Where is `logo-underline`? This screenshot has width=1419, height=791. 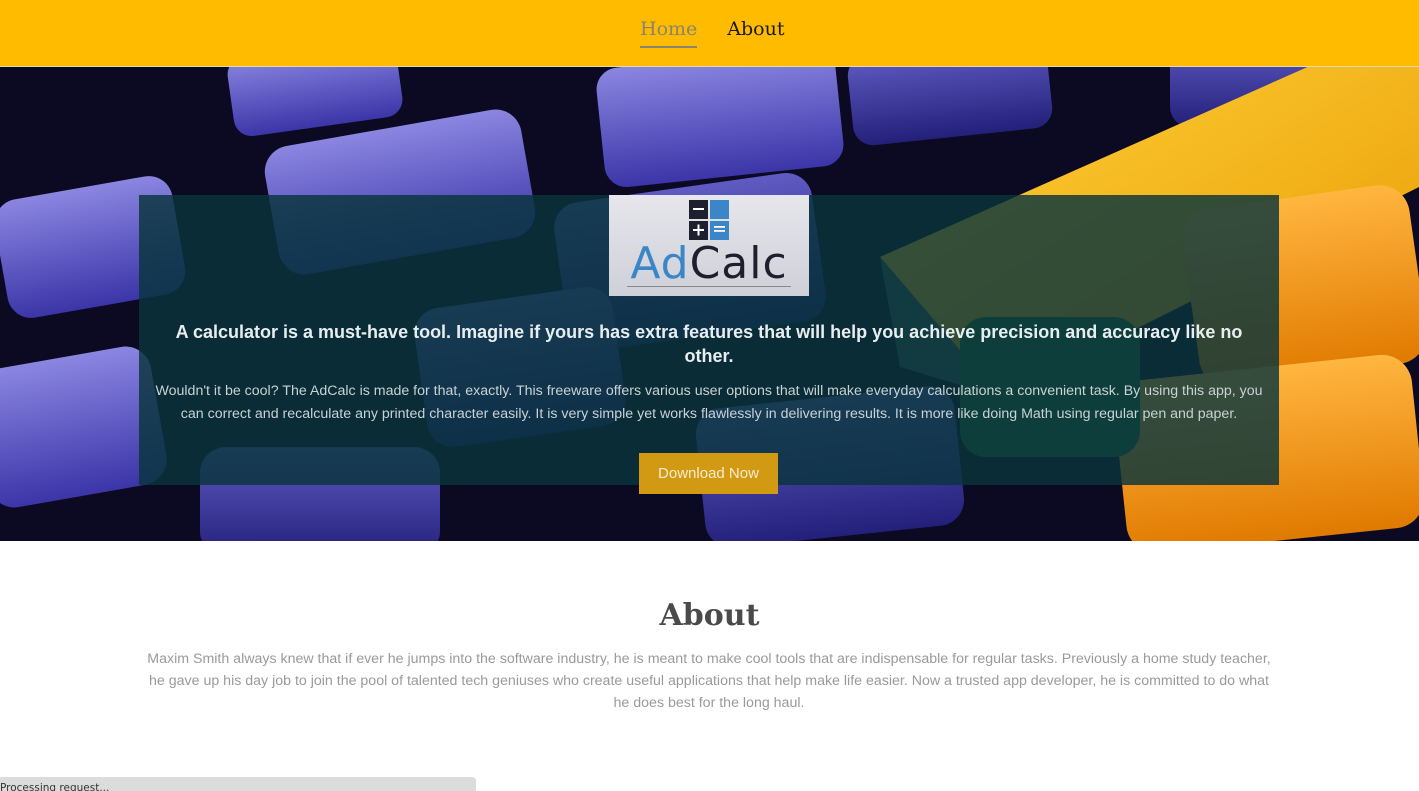
logo-underline is located at coordinates (709, 286).